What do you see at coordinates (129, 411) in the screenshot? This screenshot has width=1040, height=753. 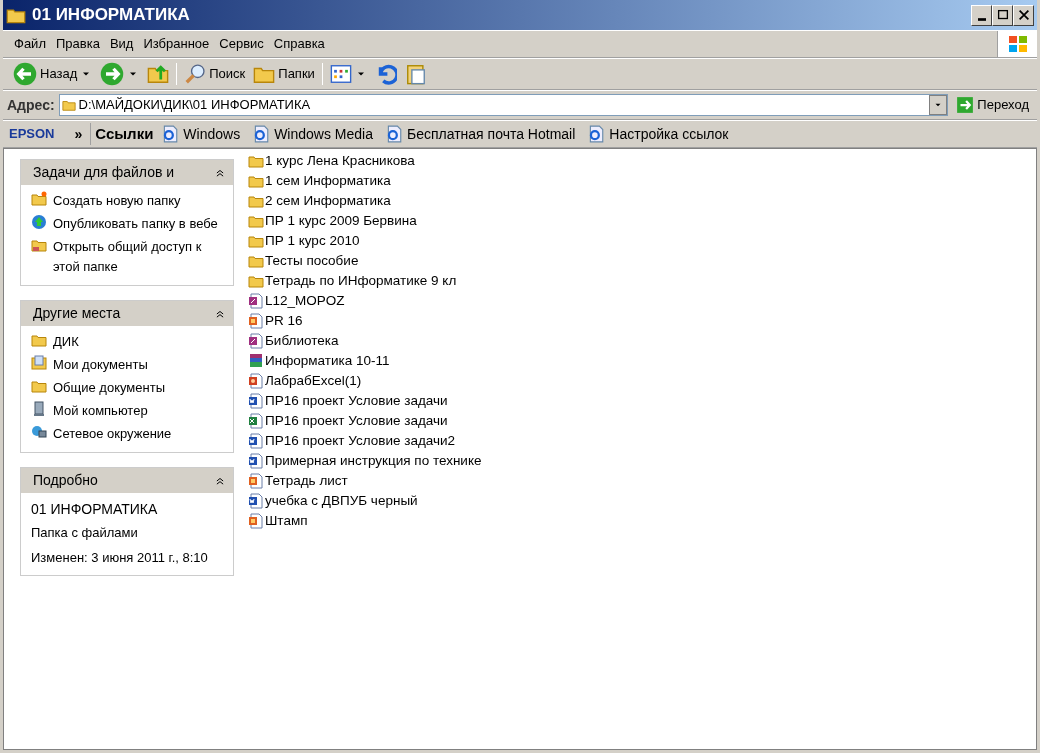 I see `task-link: Мой компьютер` at bounding box center [129, 411].